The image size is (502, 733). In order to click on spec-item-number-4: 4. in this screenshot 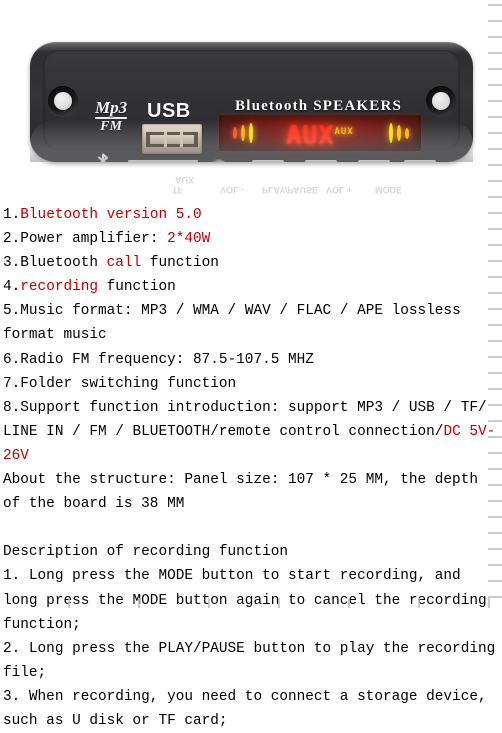, I will do `click(12, 287)`.